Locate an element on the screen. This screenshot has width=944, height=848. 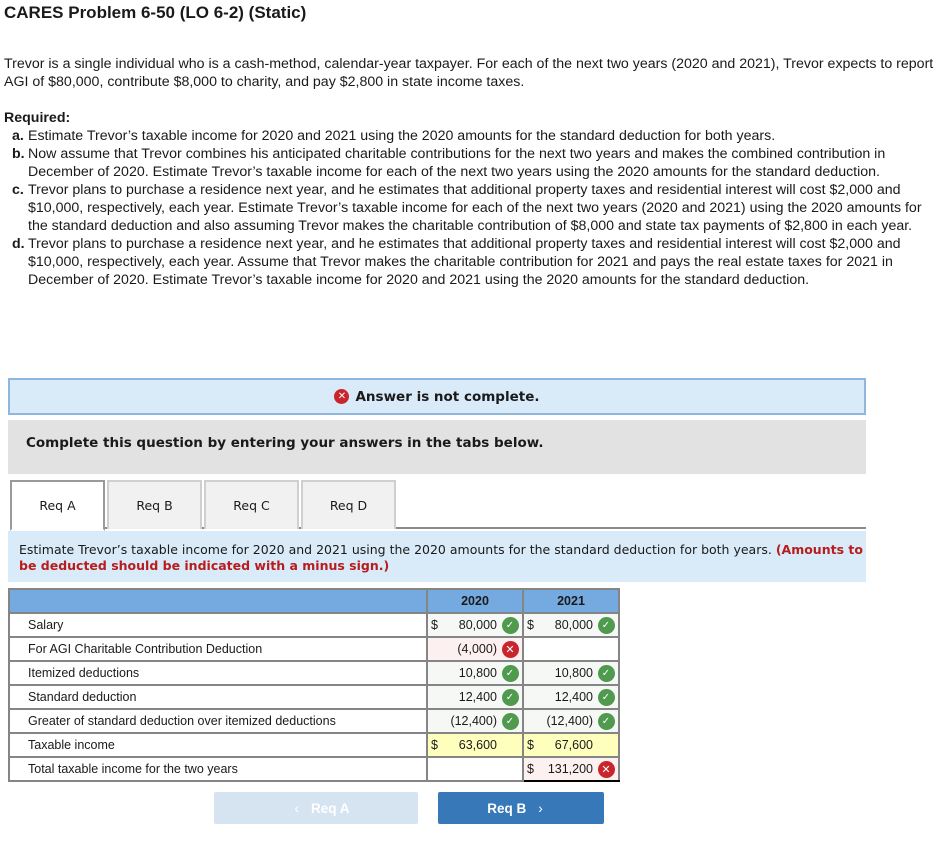
input-salary-2021: $ 80,000 ✓ is located at coordinates (571, 625).